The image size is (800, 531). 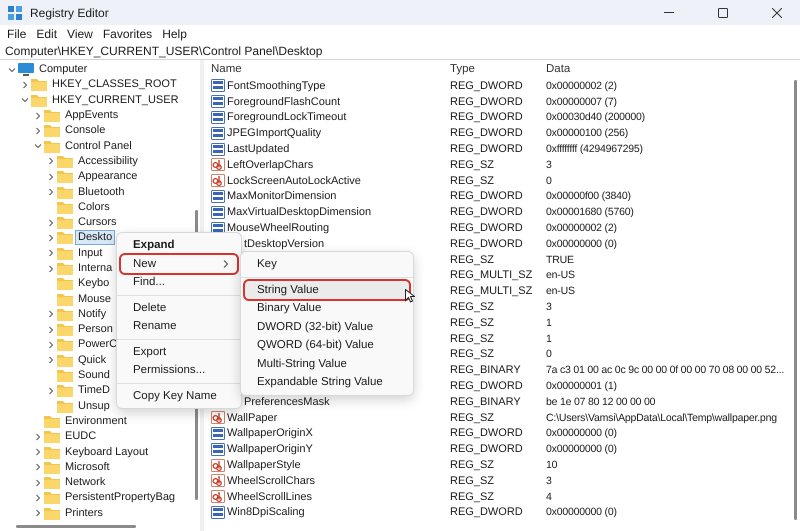 I want to click on menu-item: DWORD (32-bit) Value, so click(x=327, y=327).